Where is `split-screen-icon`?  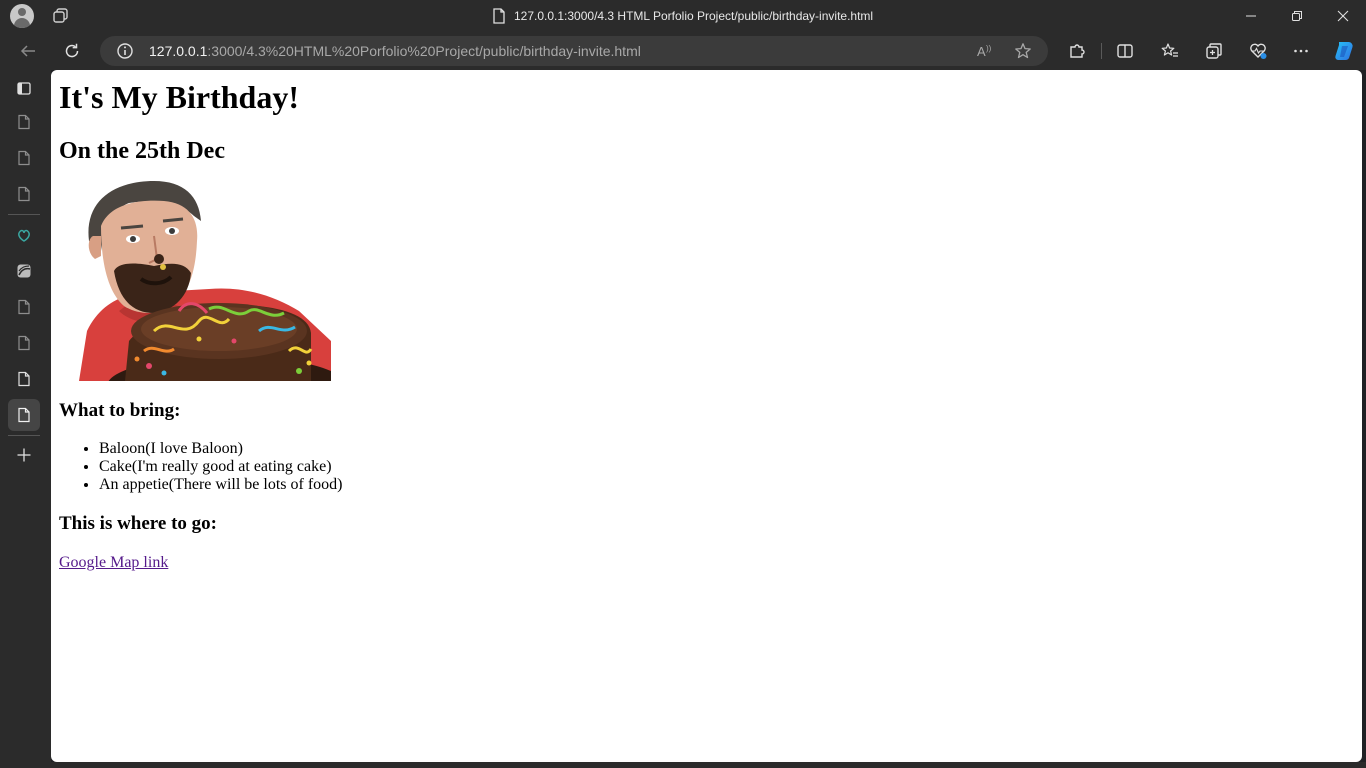 split-screen-icon is located at coordinates (1125, 51).